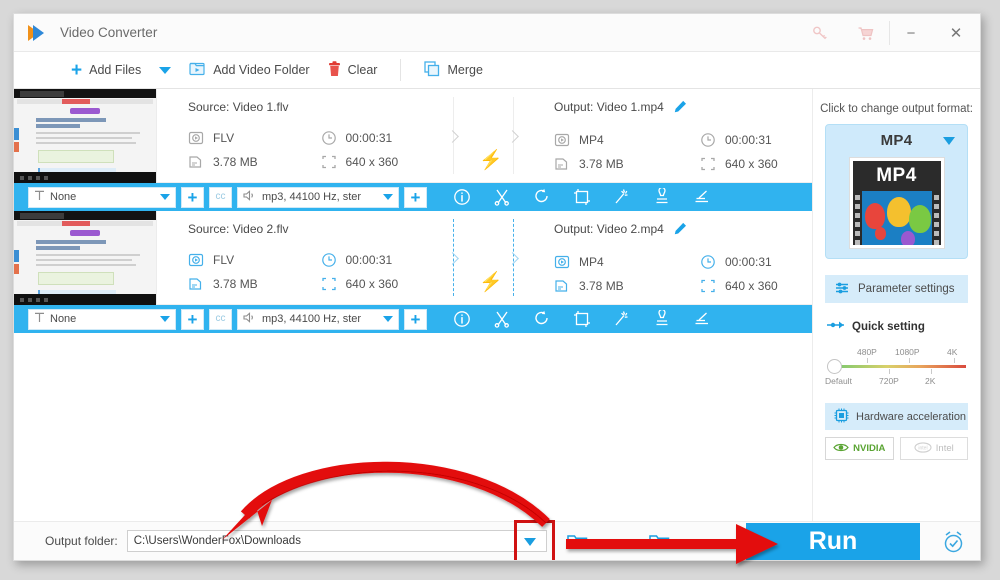 This screenshot has width=1000, height=580. I want to click on parameter-settings-label: Parameter settings, so click(906, 289).